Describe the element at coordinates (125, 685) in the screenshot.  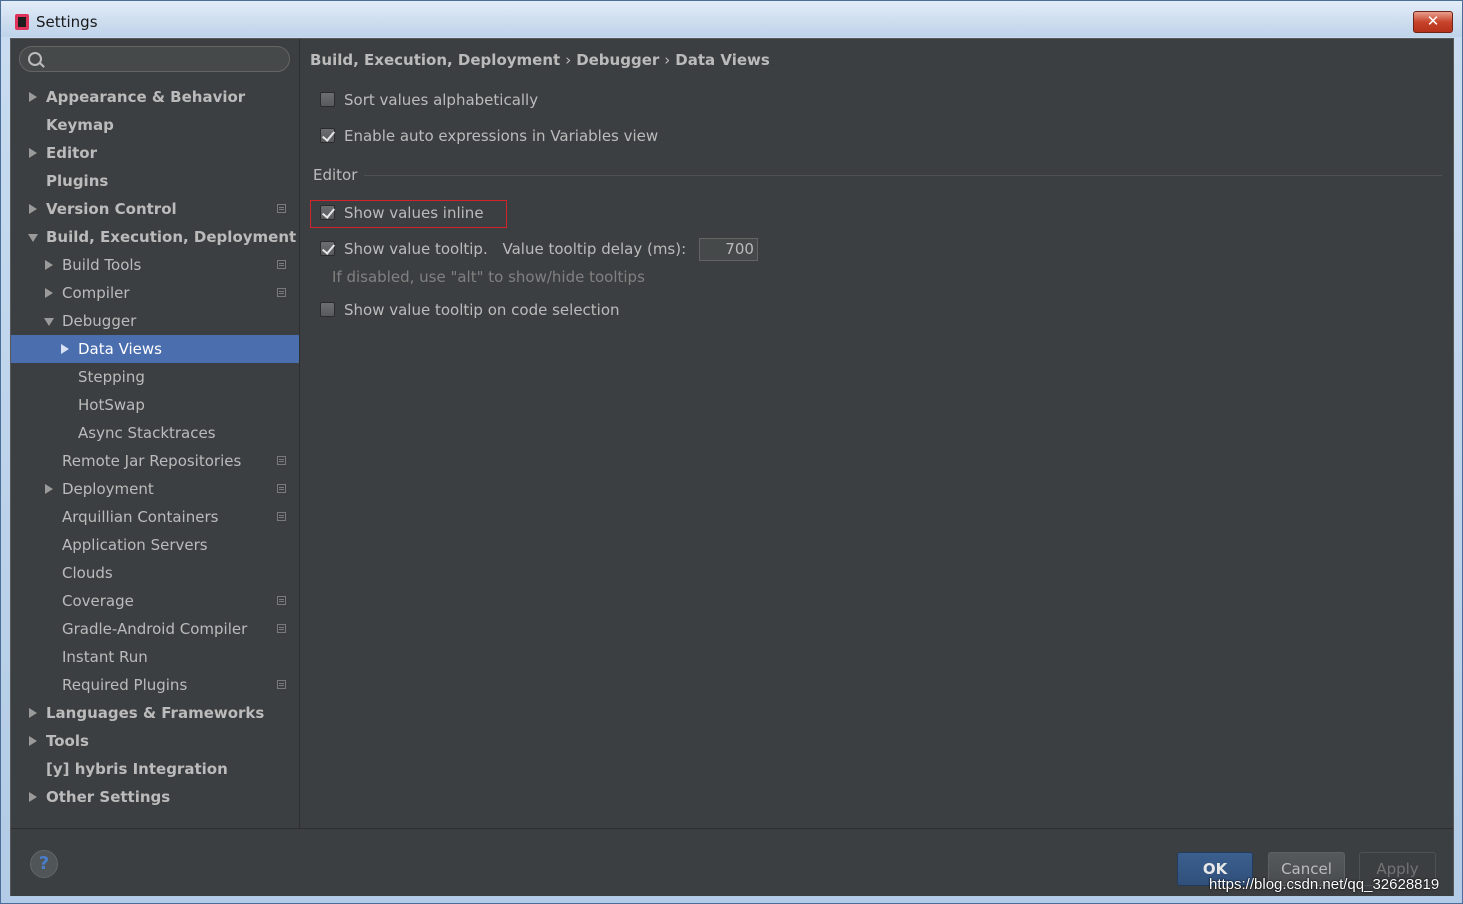
I see `sidebar-item-label: Required Plugins` at that location.